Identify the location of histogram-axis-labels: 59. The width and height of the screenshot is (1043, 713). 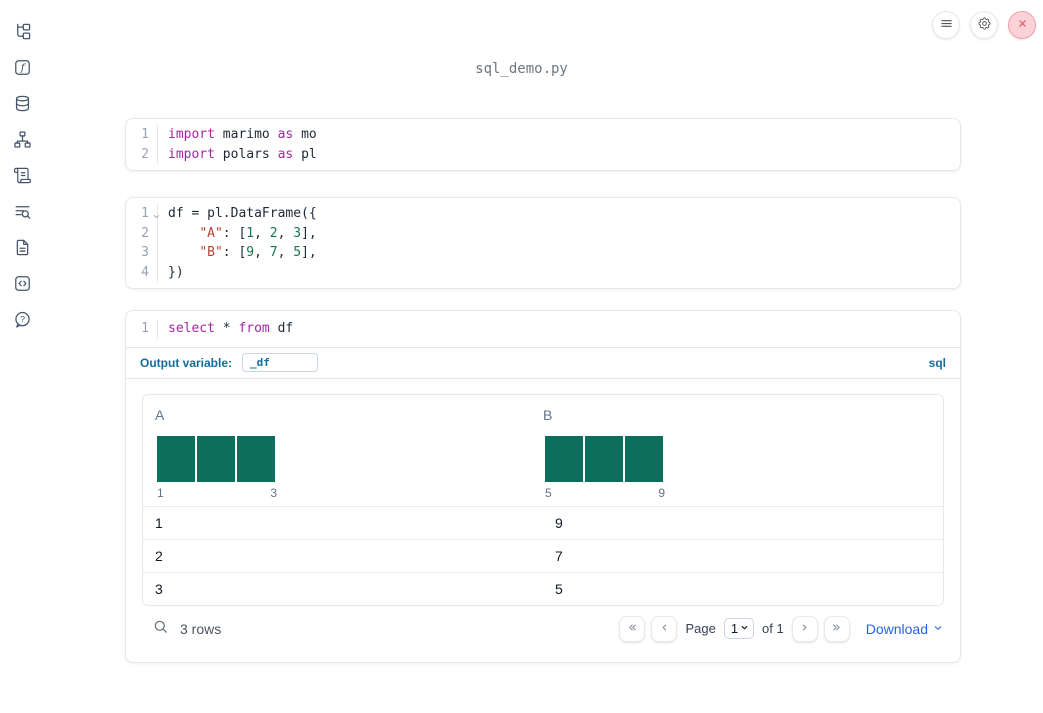
(605, 492).